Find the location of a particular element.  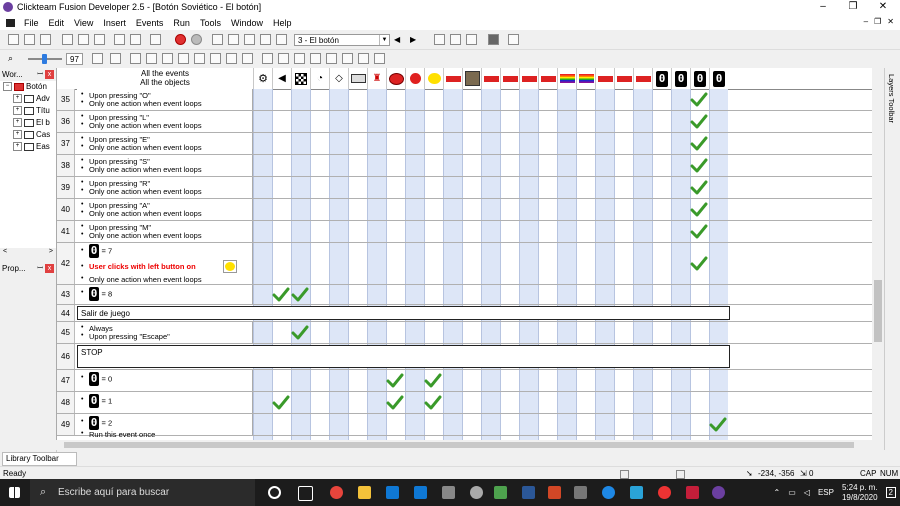

red-circle-object-icon is located at coordinates (414, 78).